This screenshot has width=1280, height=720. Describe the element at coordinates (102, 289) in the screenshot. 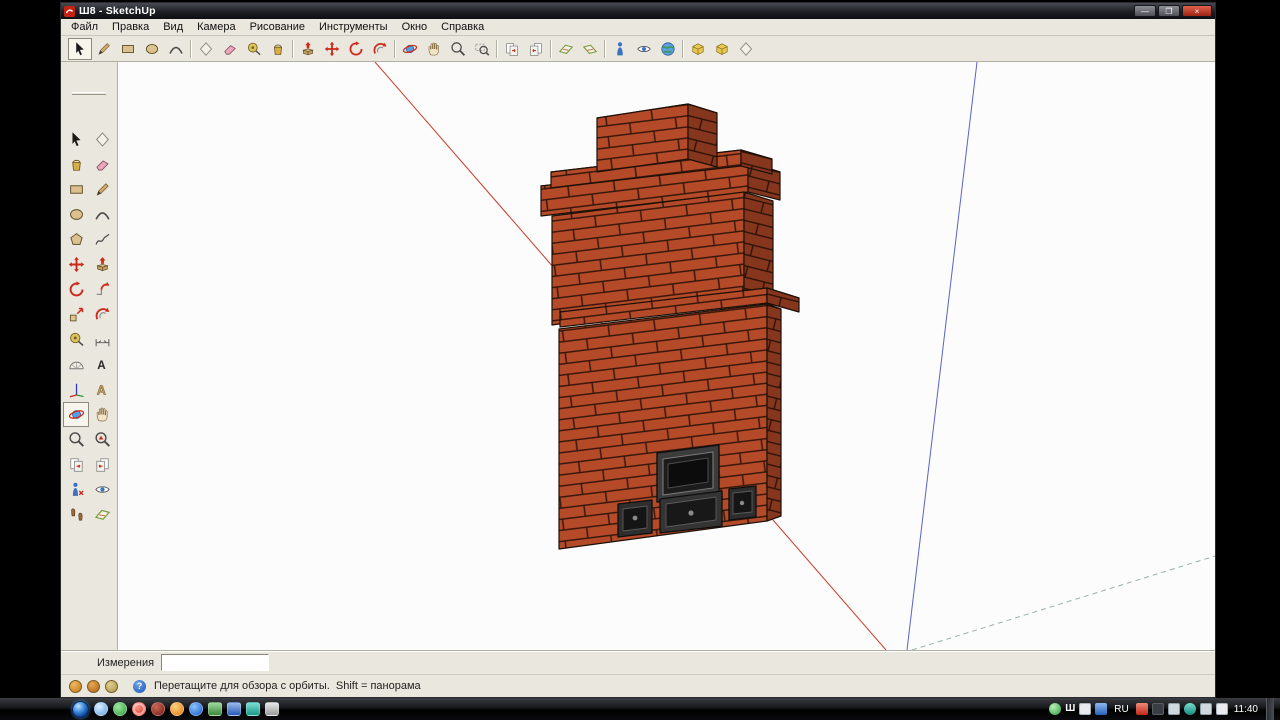

I see `palette-follow-me-tool` at that location.